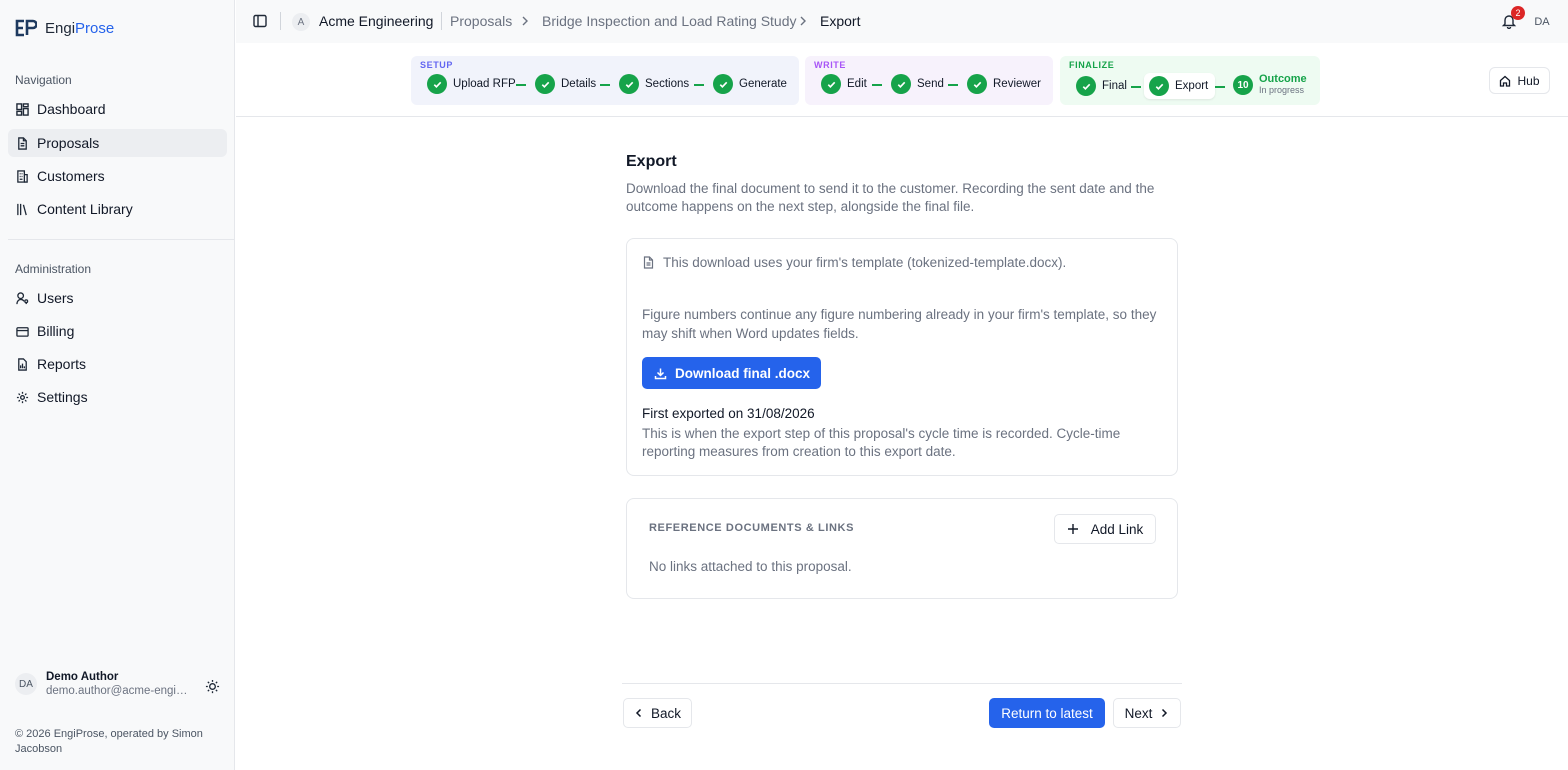 The height and width of the screenshot is (770, 1568). Describe the element at coordinates (1072, 529) in the screenshot. I see `plus-icon` at that location.